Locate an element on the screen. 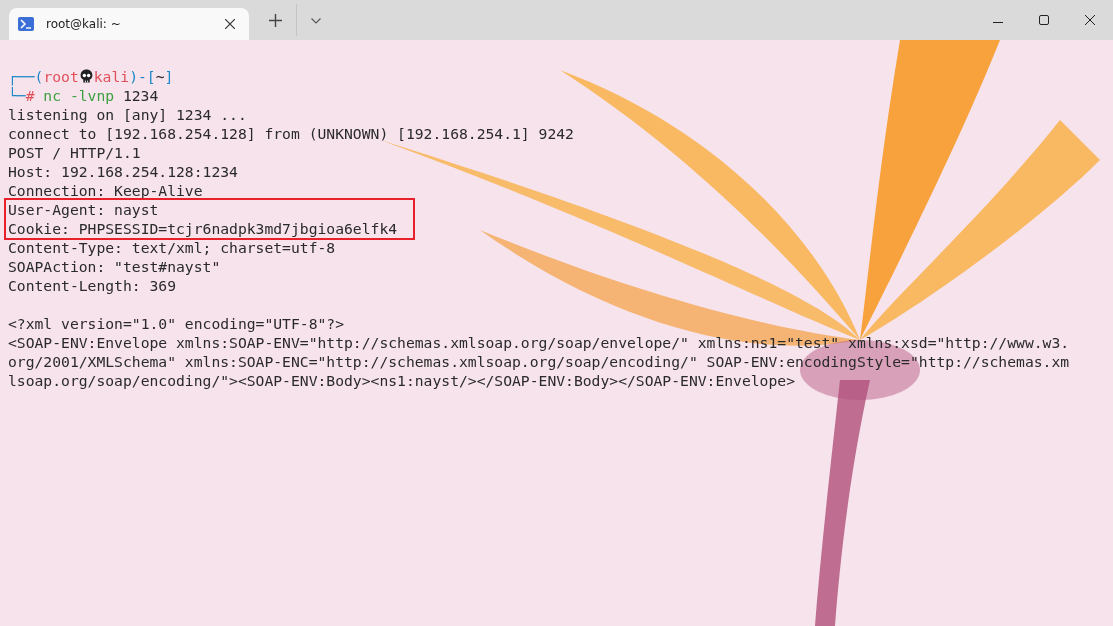 The height and width of the screenshot is (626, 1113). terminal-icon is located at coordinates (26, 24).